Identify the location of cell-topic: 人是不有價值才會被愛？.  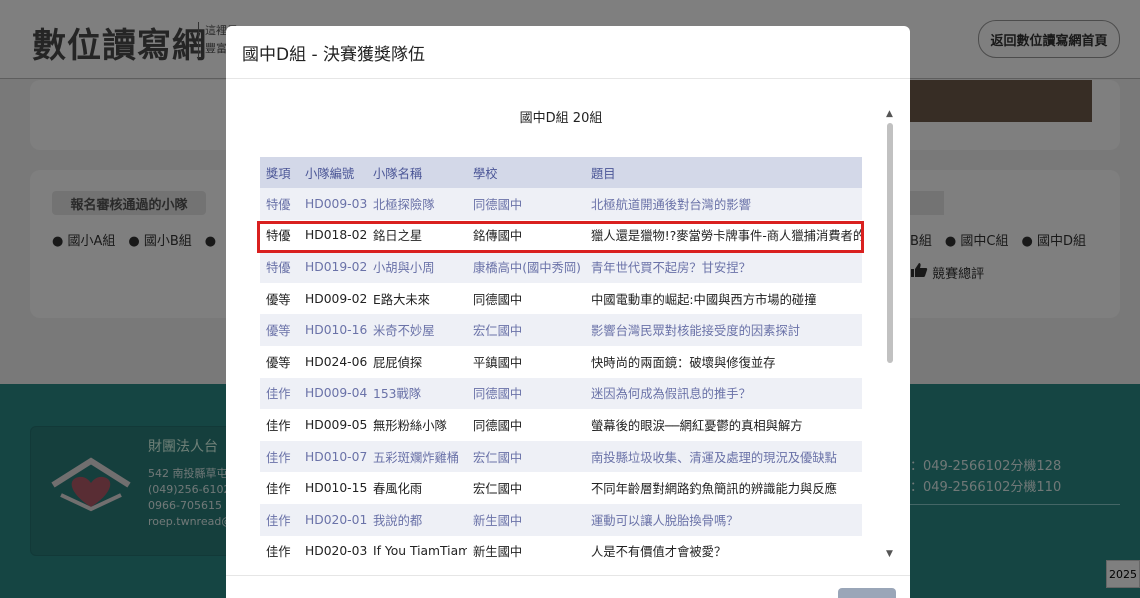
(723, 551).